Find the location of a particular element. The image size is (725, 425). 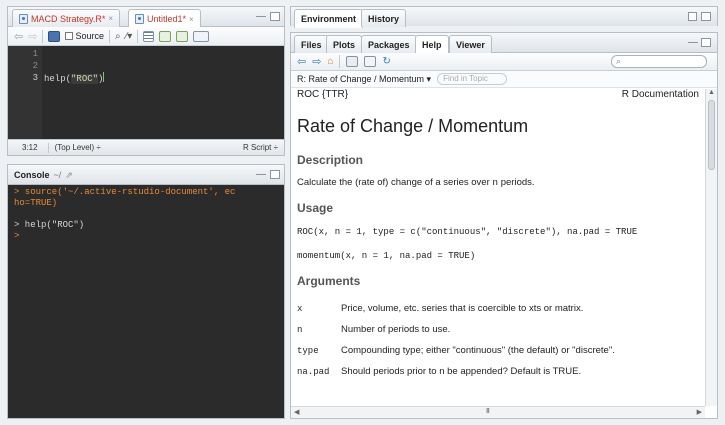

tab-files: Files is located at coordinates (311, 44).